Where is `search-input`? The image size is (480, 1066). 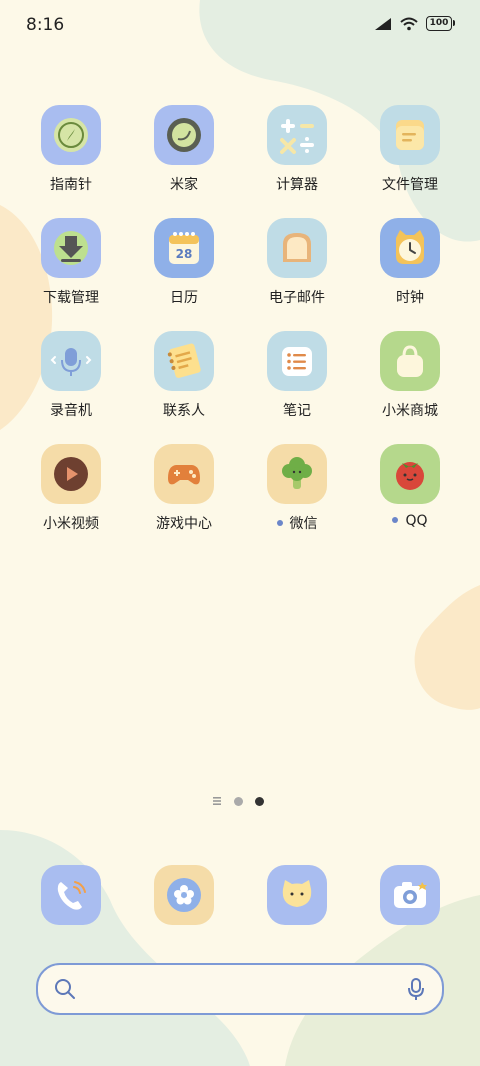
search-input is located at coordinates (238, 989).